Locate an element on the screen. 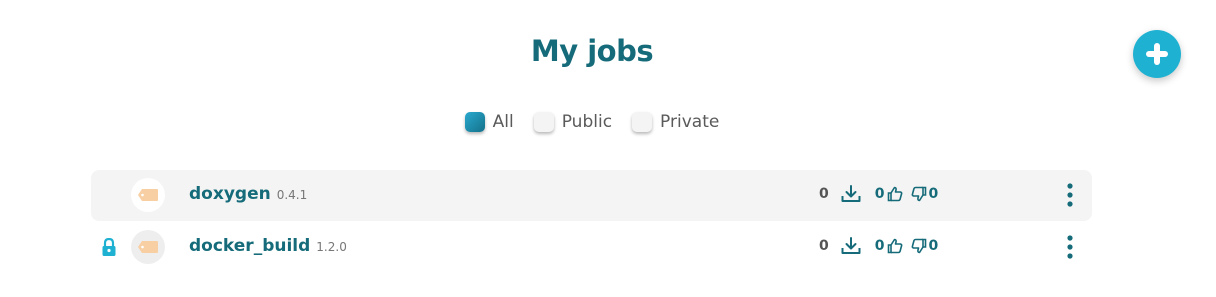 This screenshot has width=1216, height=297. lock-icon is located at coordinates (109, 249).